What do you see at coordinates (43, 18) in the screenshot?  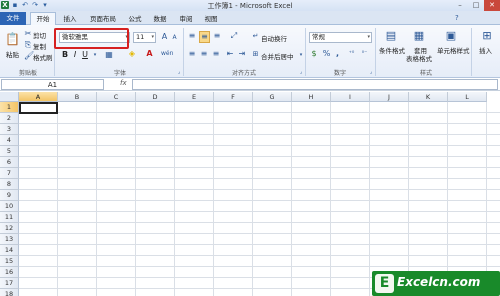 I see `tab-home: 开始` at bounding box center [43, 18].